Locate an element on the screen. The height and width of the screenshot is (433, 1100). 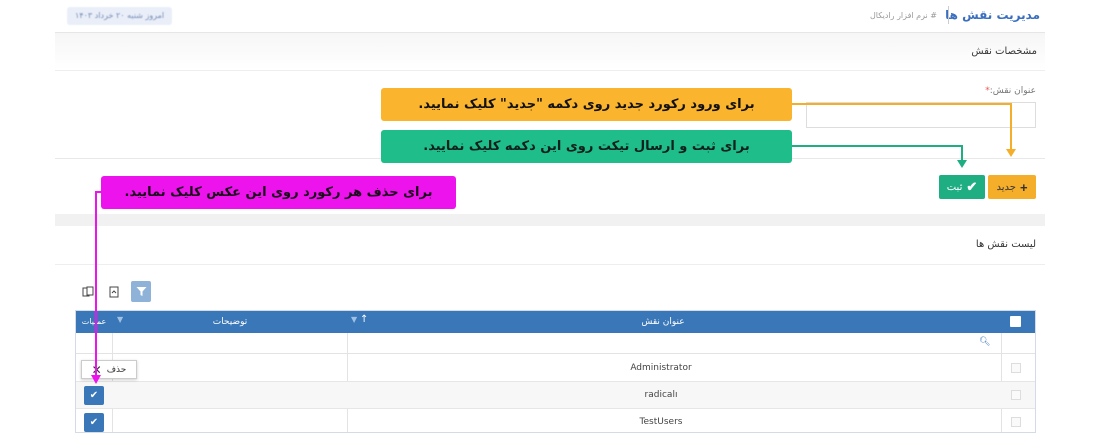
arrow-save is located at coordinates (877, 153).